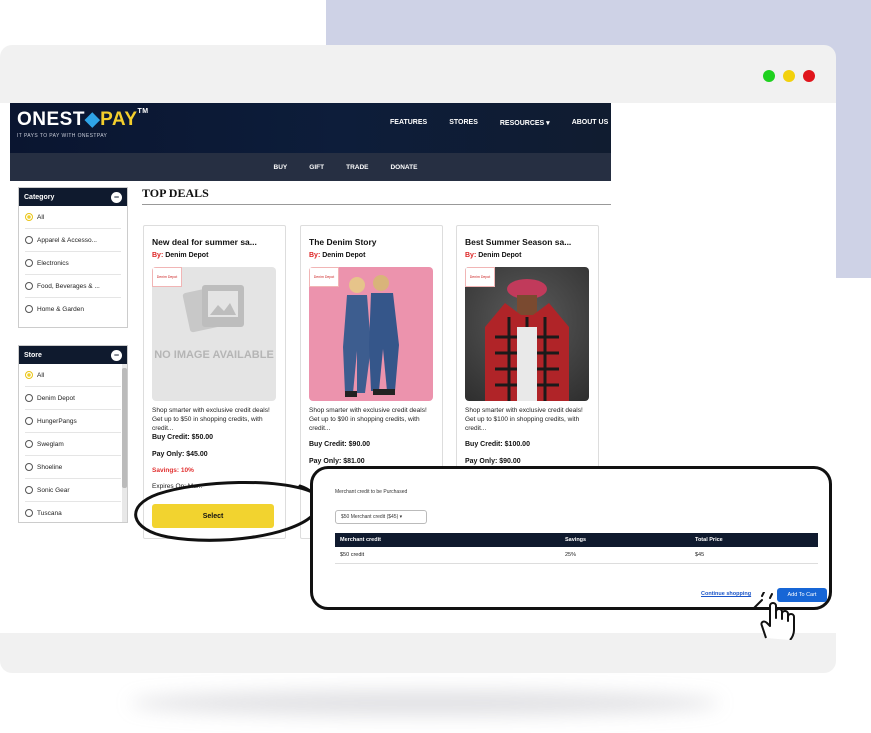 The image size is (871, 733). Describe the element at coordinates (408, 123) in the screenshot. I see `nav-features: FEATURES` at that location.